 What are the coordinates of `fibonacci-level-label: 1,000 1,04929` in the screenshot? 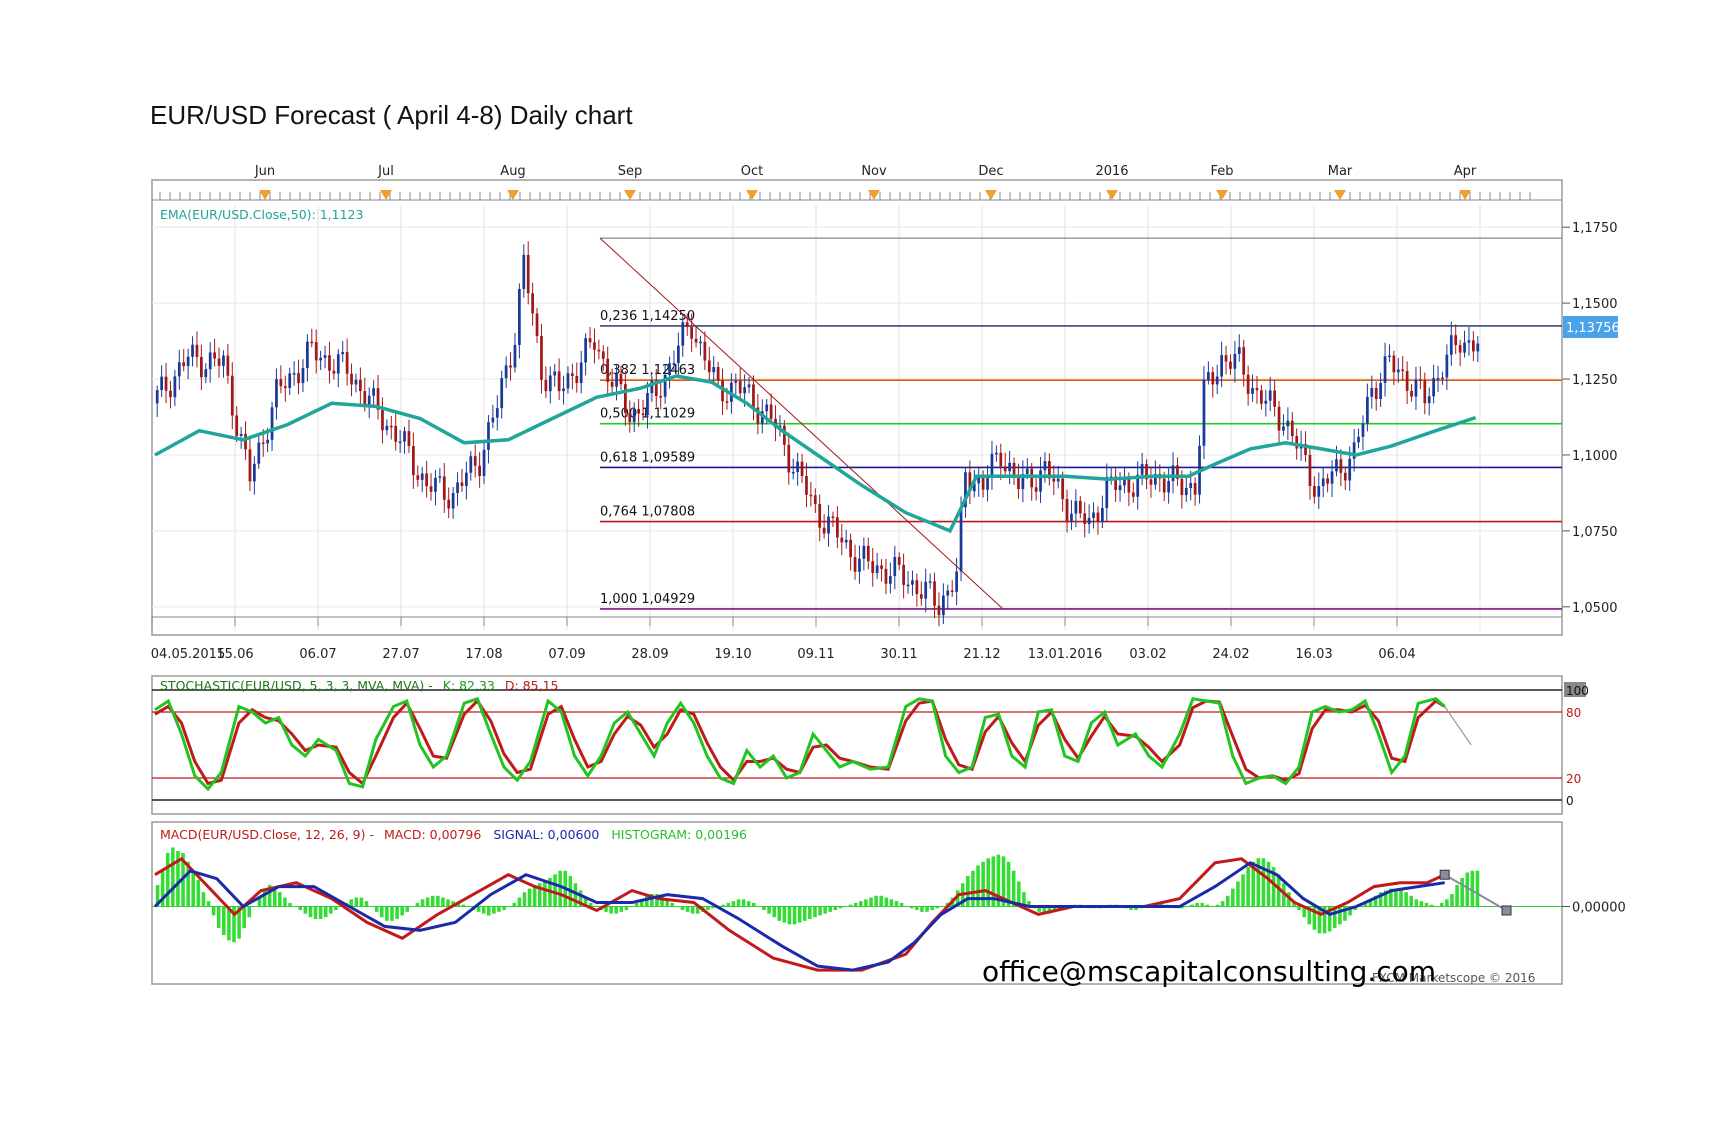 It's located at (647, 599).